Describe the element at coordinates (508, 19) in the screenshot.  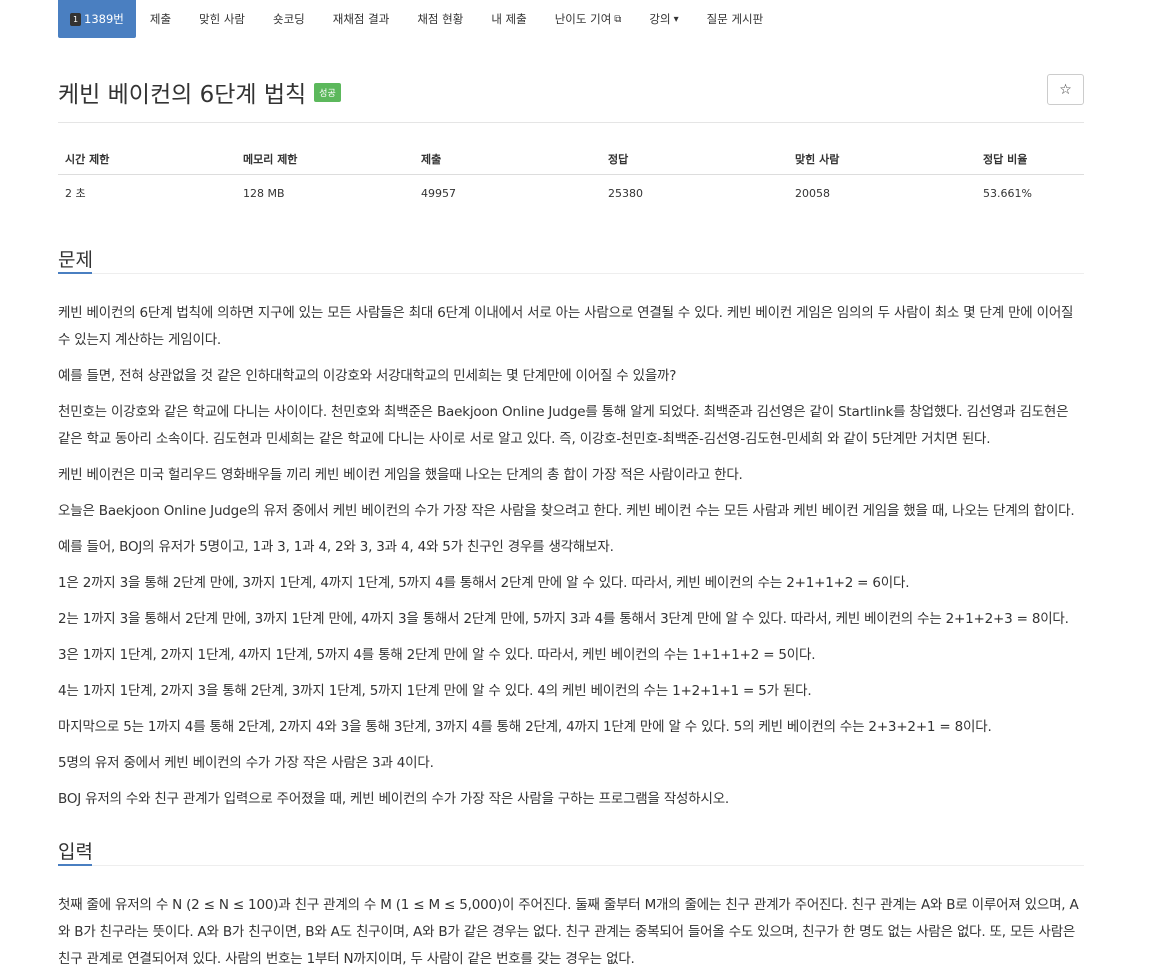
I see `tab-my-submissions: 내 제출` at that location.